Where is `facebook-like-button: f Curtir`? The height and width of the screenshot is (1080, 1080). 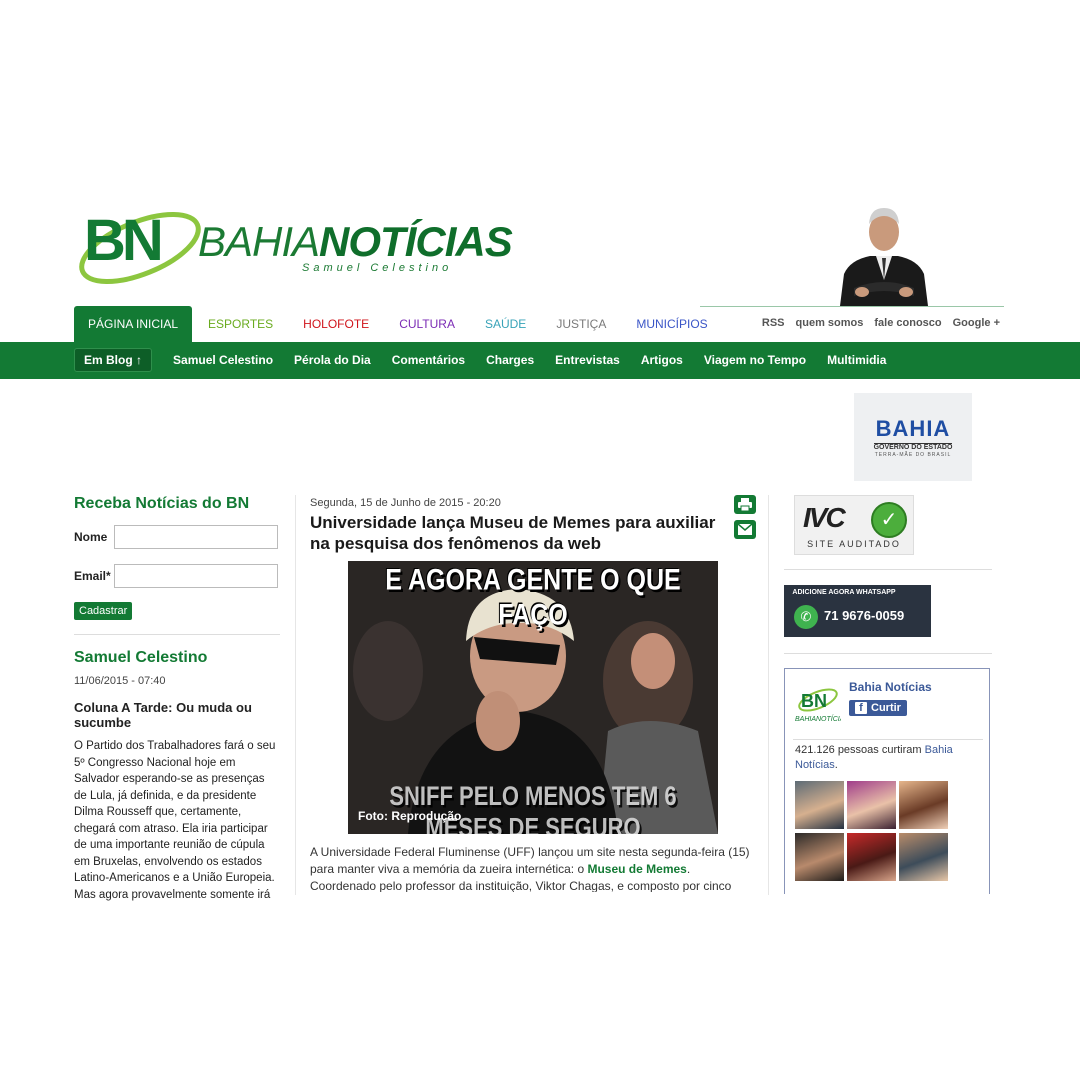
facebook-like-button: f Curtir is located at coordinates (878, 708).